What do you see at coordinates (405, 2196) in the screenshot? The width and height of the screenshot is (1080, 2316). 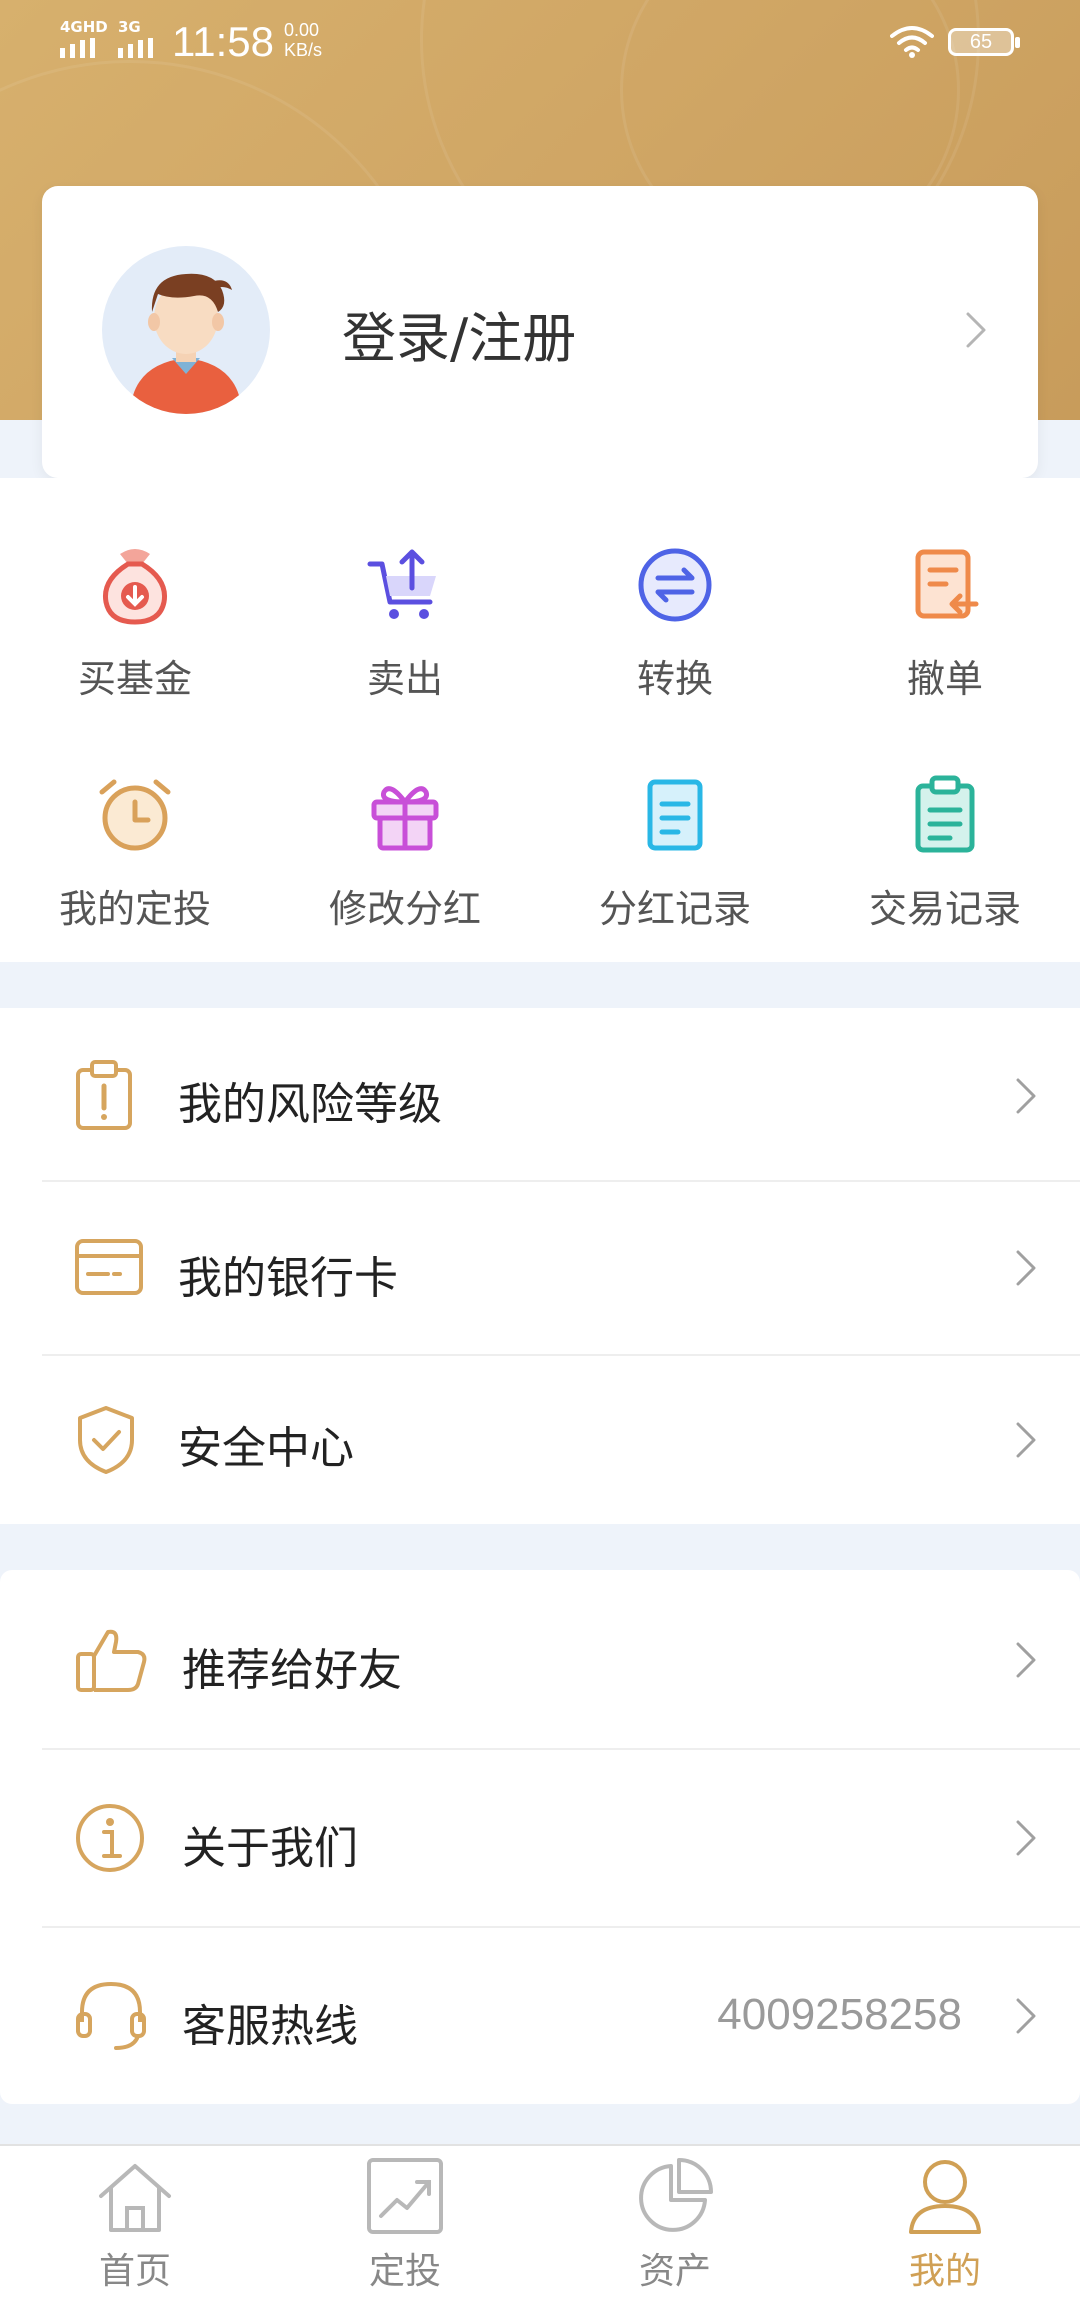 I see `chart-trend-icon` at bounding box center [405, 2196].